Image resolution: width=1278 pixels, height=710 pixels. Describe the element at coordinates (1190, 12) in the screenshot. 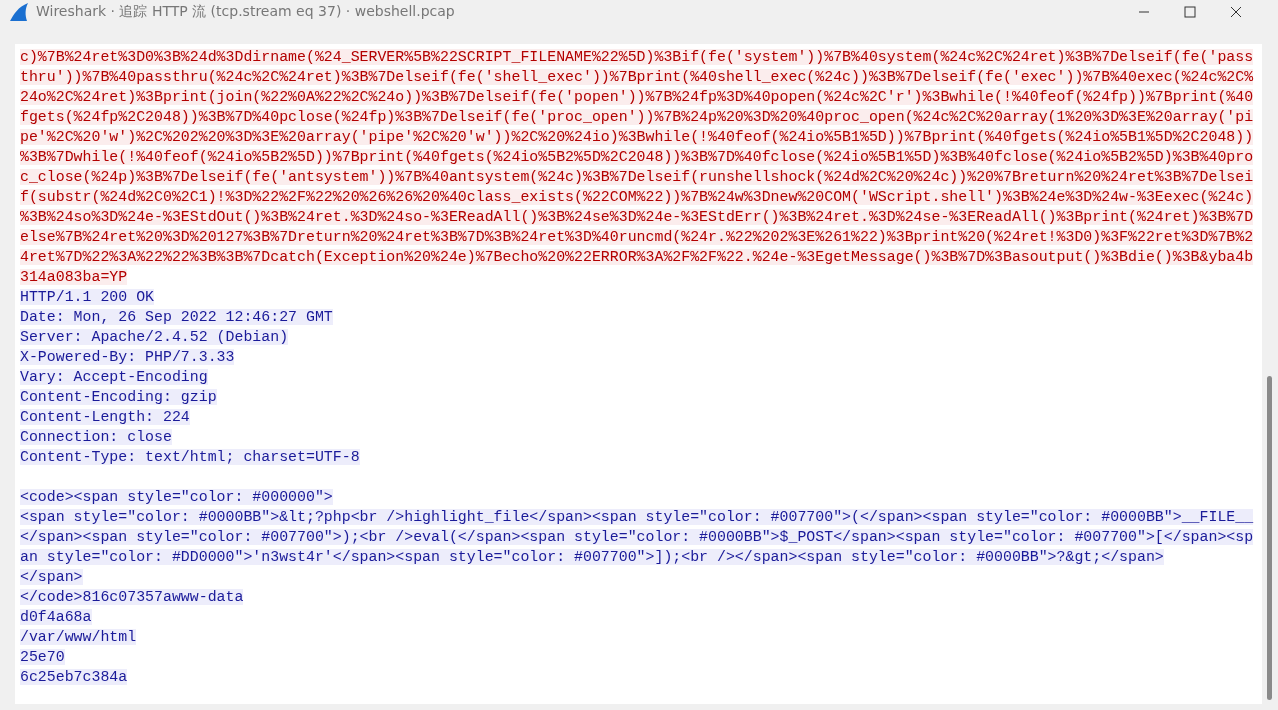

I see `maximize-icon` at that location.